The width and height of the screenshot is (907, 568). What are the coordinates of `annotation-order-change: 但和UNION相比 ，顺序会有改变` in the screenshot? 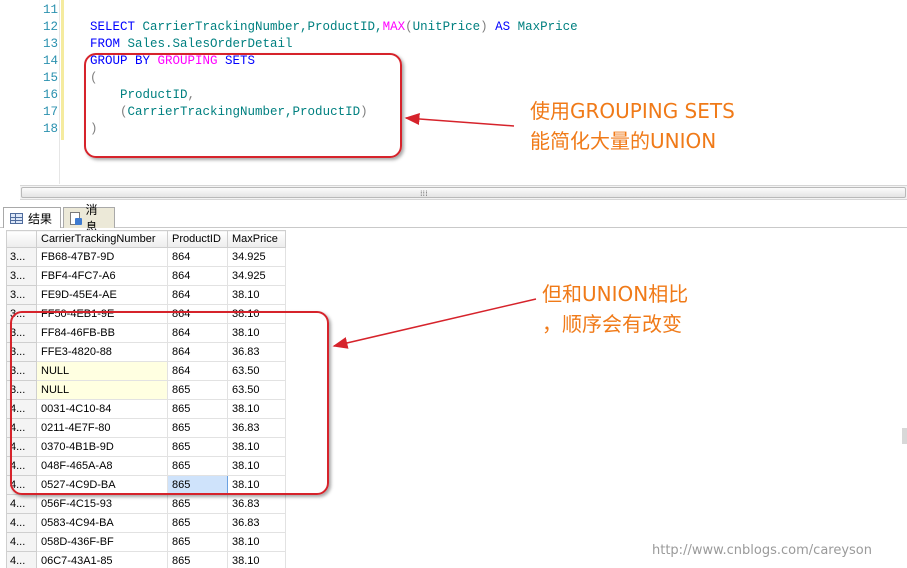 It's located at (615, 309).